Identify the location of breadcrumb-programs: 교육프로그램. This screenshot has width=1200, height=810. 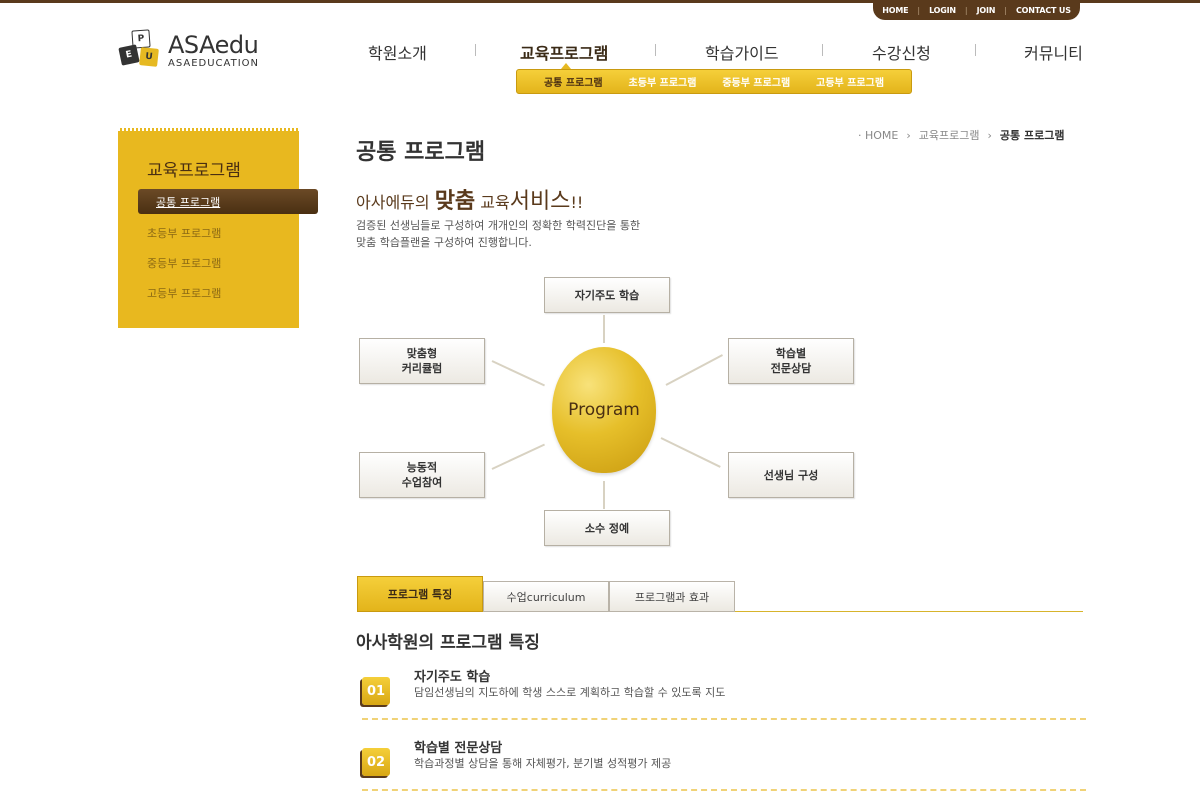
(949, 135).